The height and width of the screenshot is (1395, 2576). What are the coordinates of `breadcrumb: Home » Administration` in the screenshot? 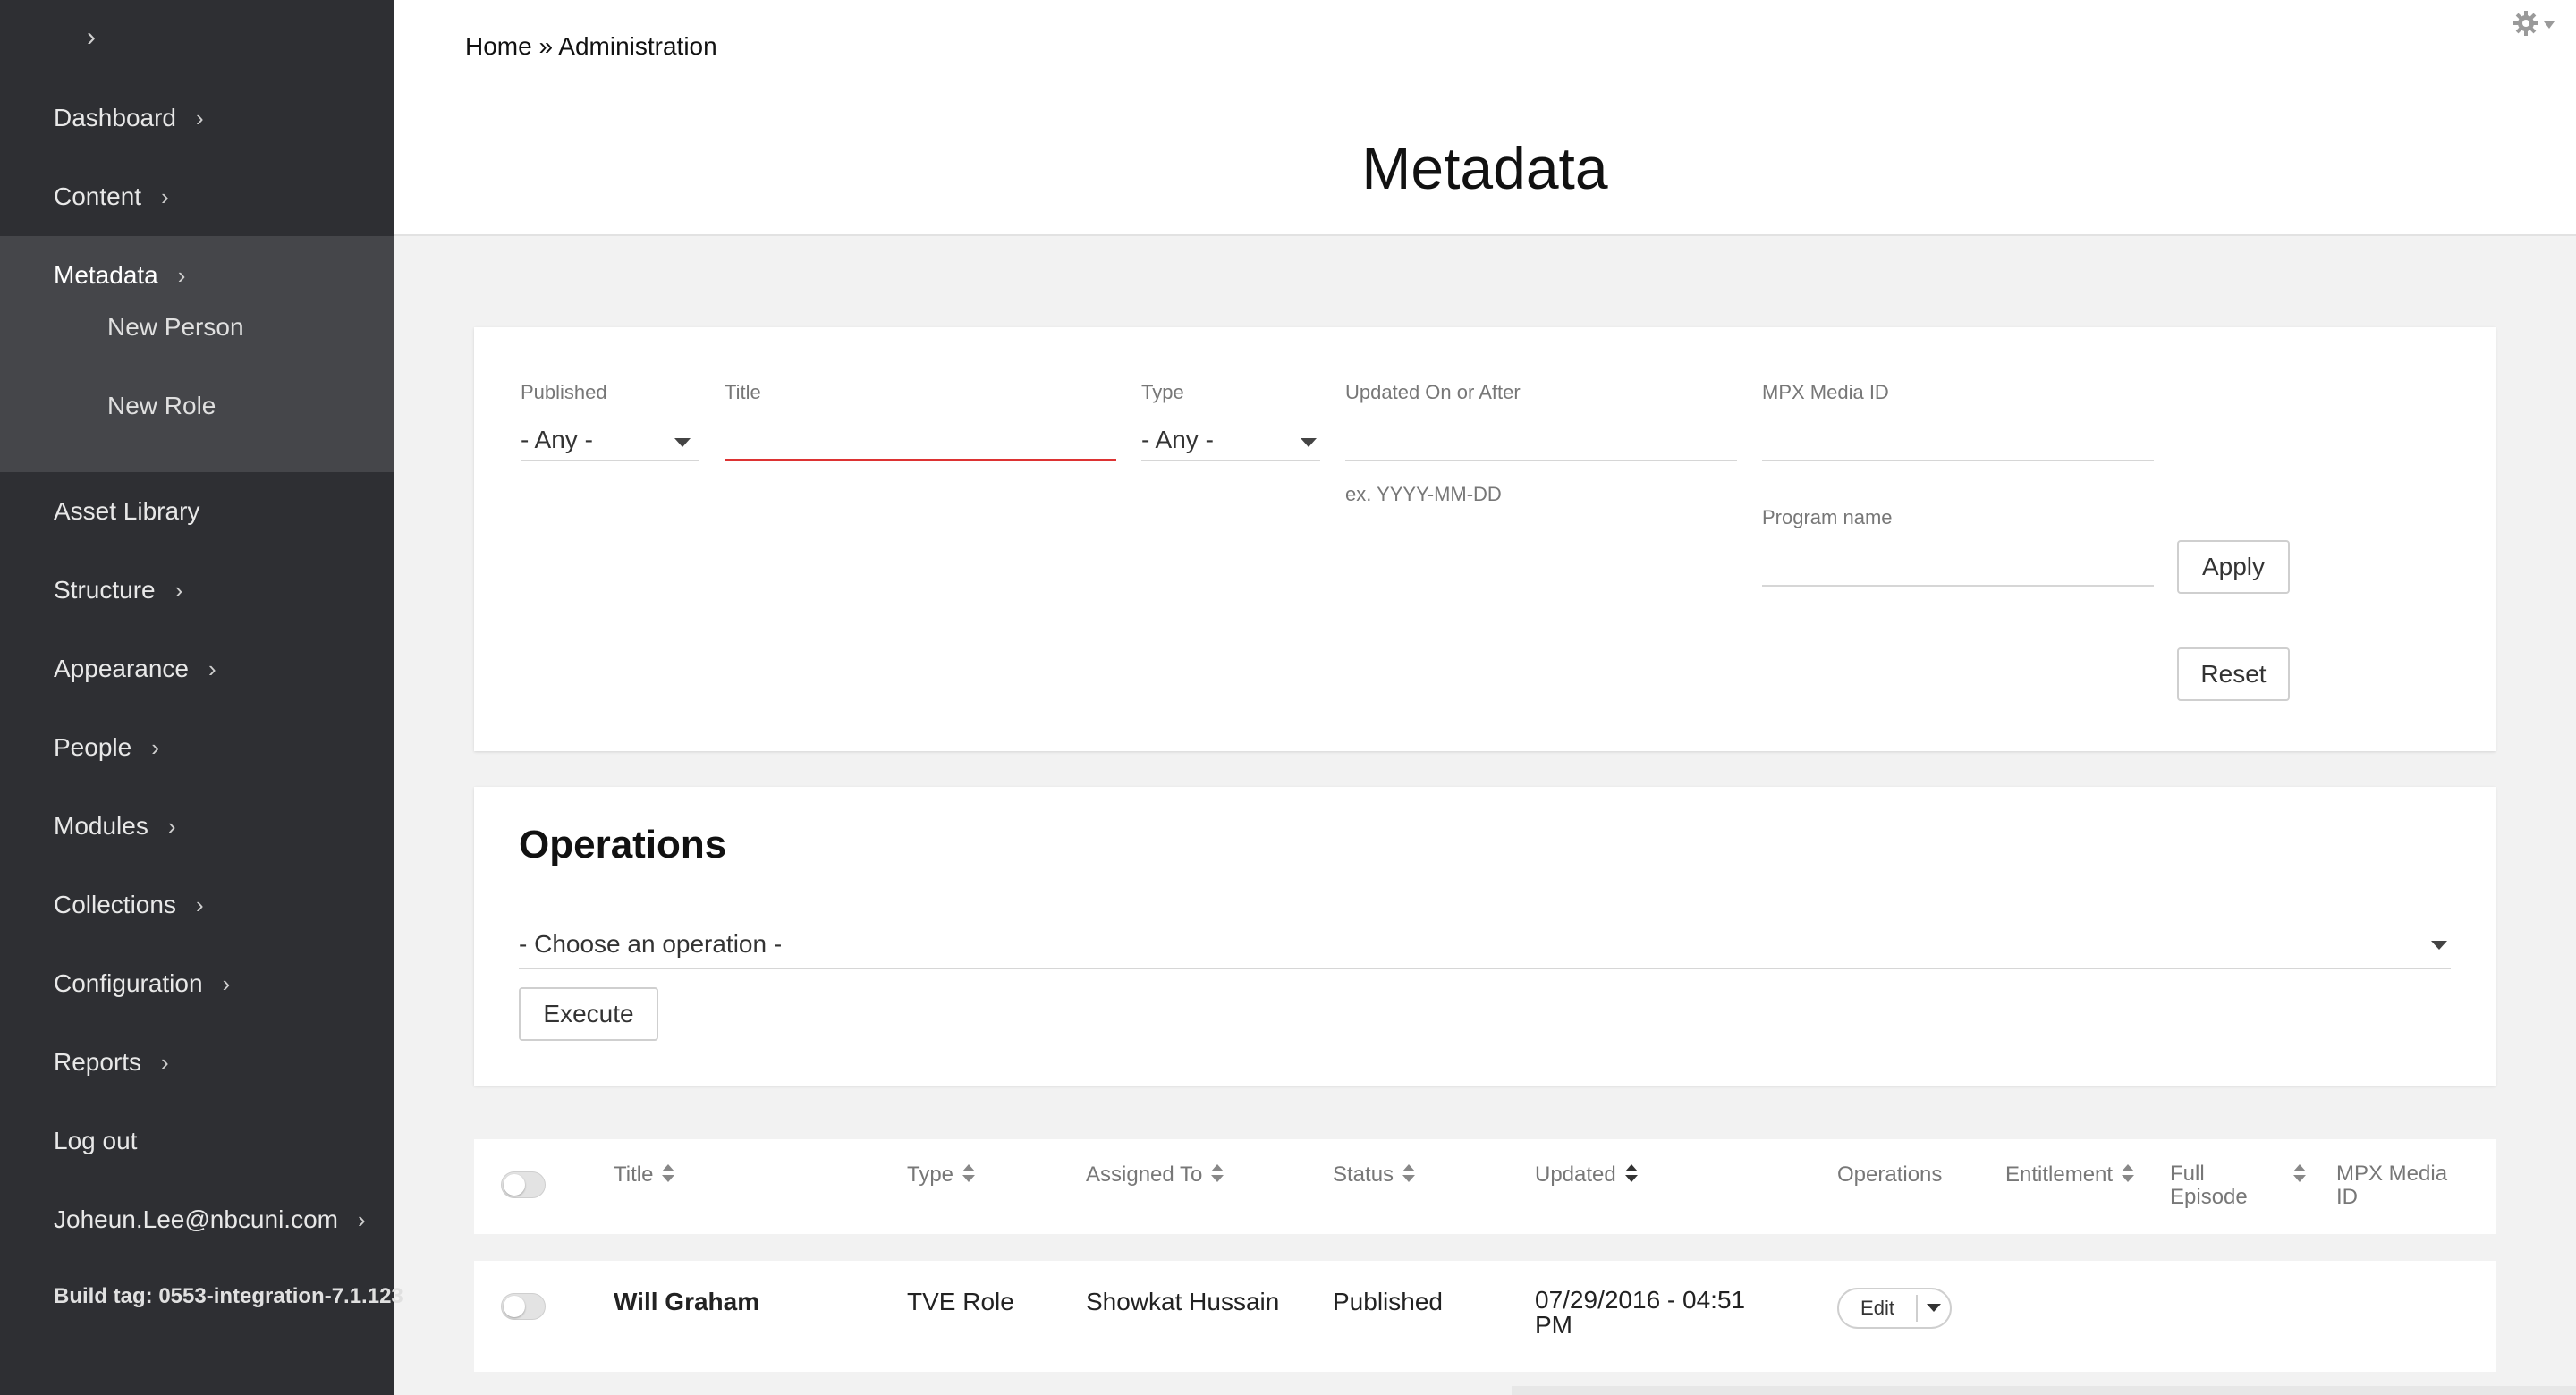 It's located at (591, 46).